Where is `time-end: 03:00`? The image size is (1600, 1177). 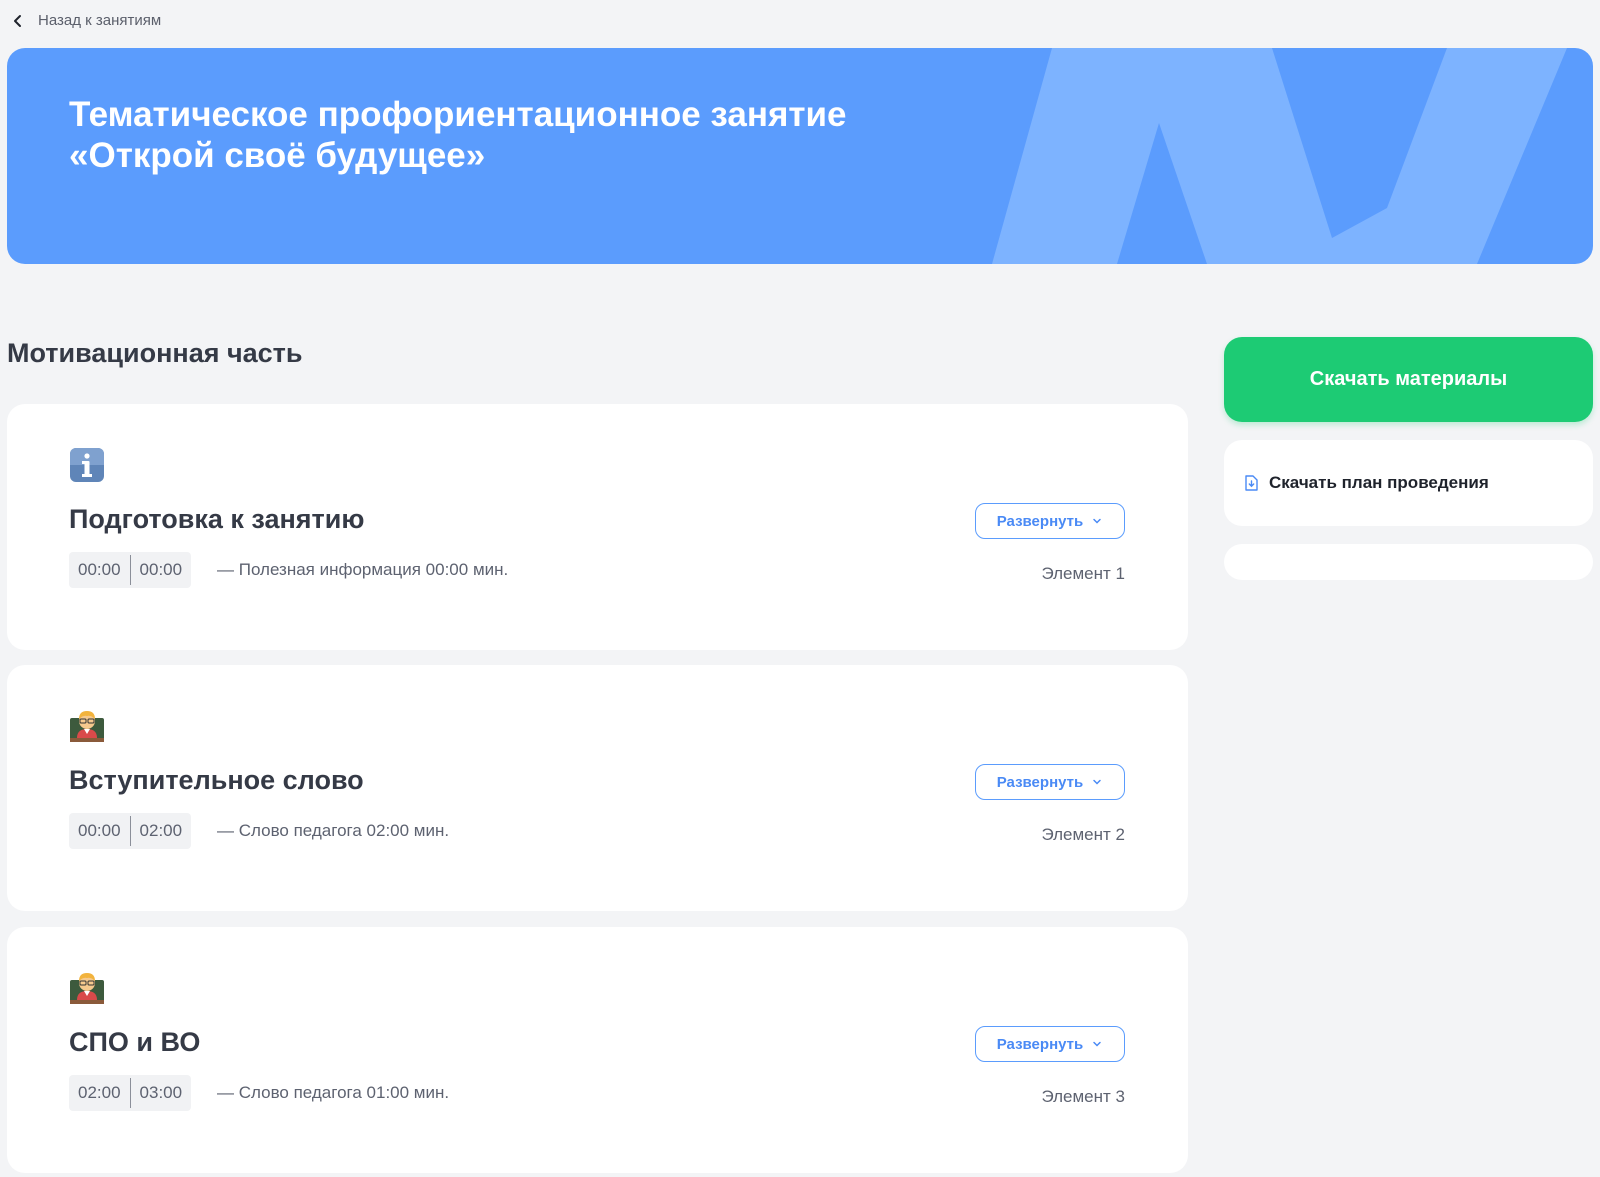
time-end: 03:00 is located at coordinates (161, 1092).